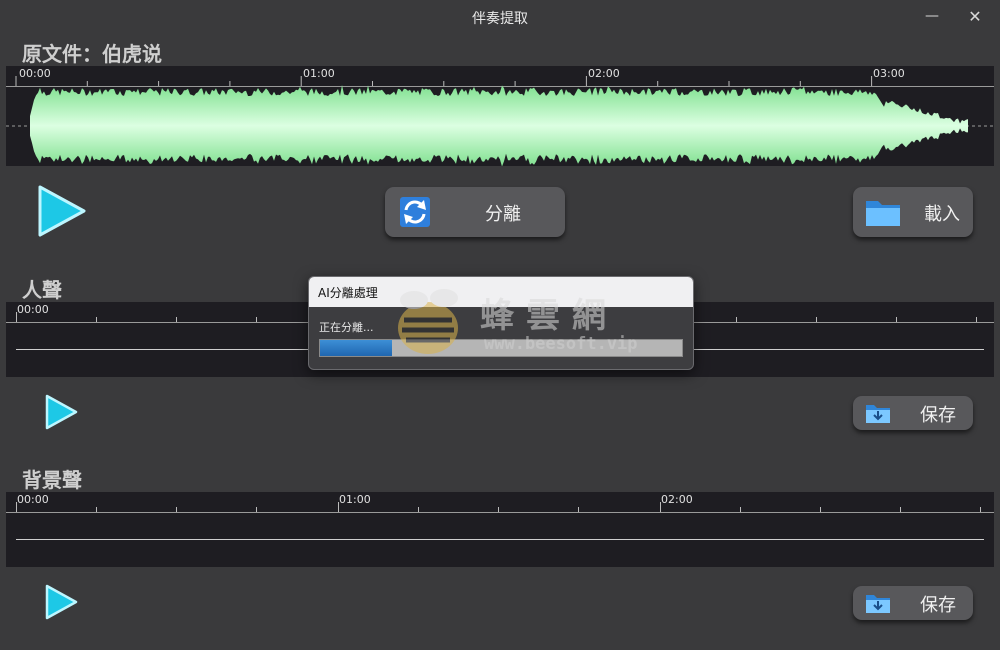 This screenshot has height=650, width=1000. I want to click on vocals-label: 人聲, so click(42, 290).